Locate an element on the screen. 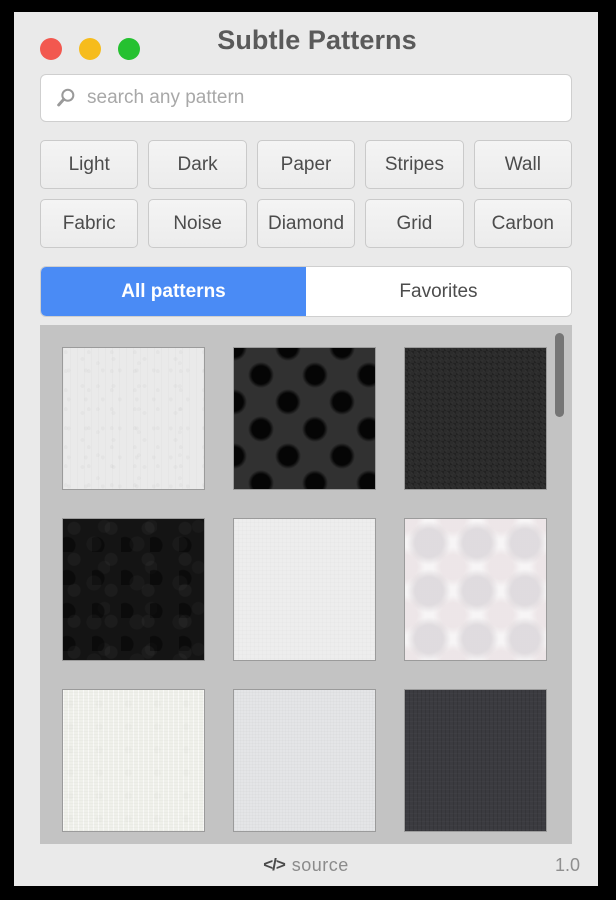  scrollbar is located at coordinates (559, 584).